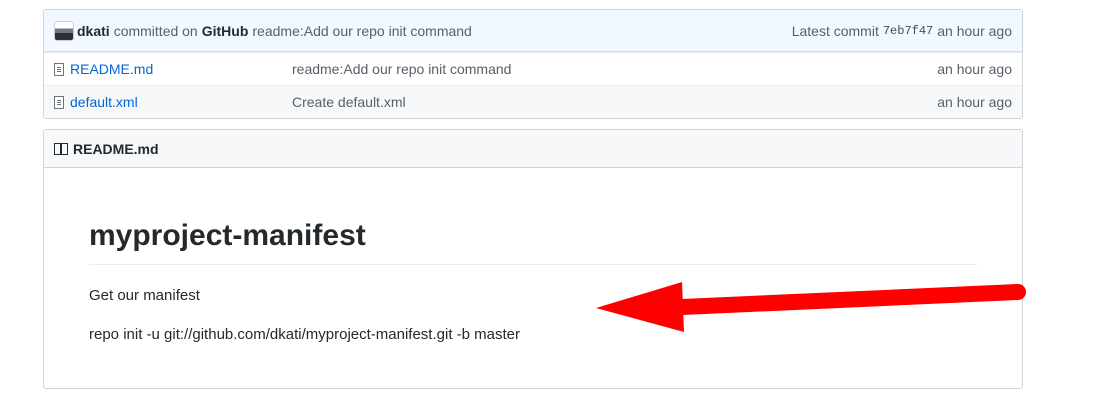 This screenshot has height=408, width=1098. Describe the element at coordinates (64, 30) in the screenshot. I see `author-avatar` at that location.